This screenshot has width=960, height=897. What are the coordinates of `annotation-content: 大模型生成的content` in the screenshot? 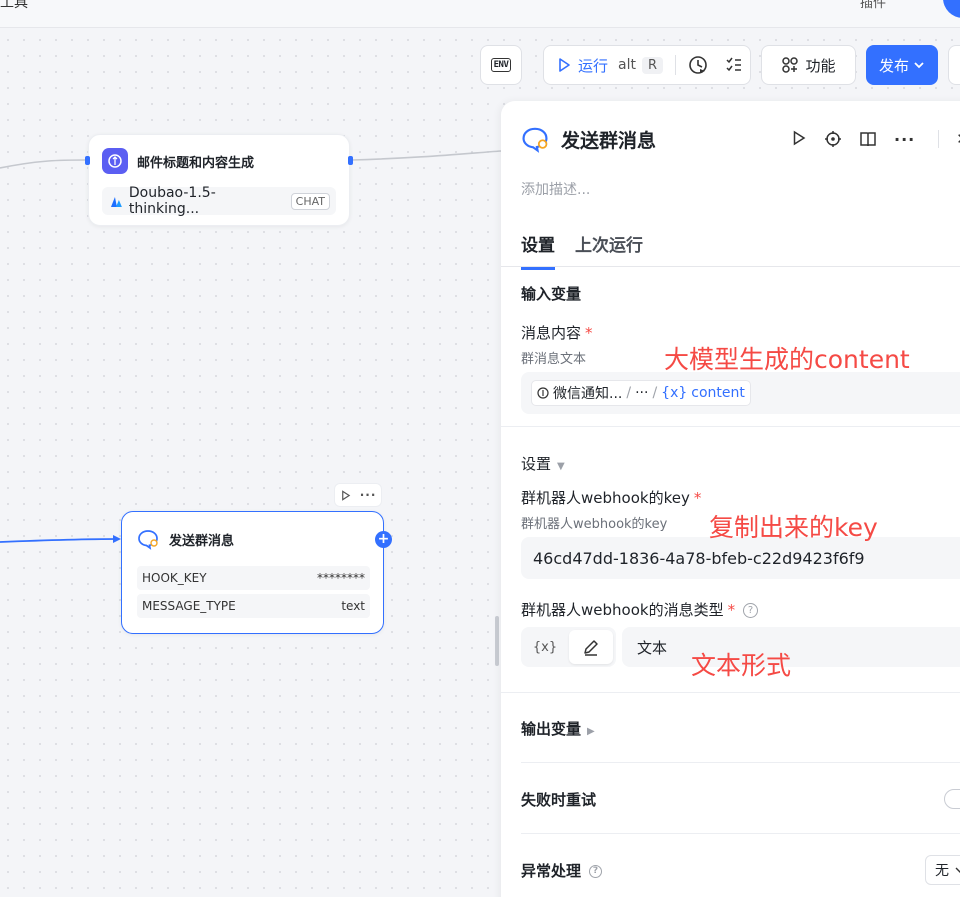 It's located at (787, 359).